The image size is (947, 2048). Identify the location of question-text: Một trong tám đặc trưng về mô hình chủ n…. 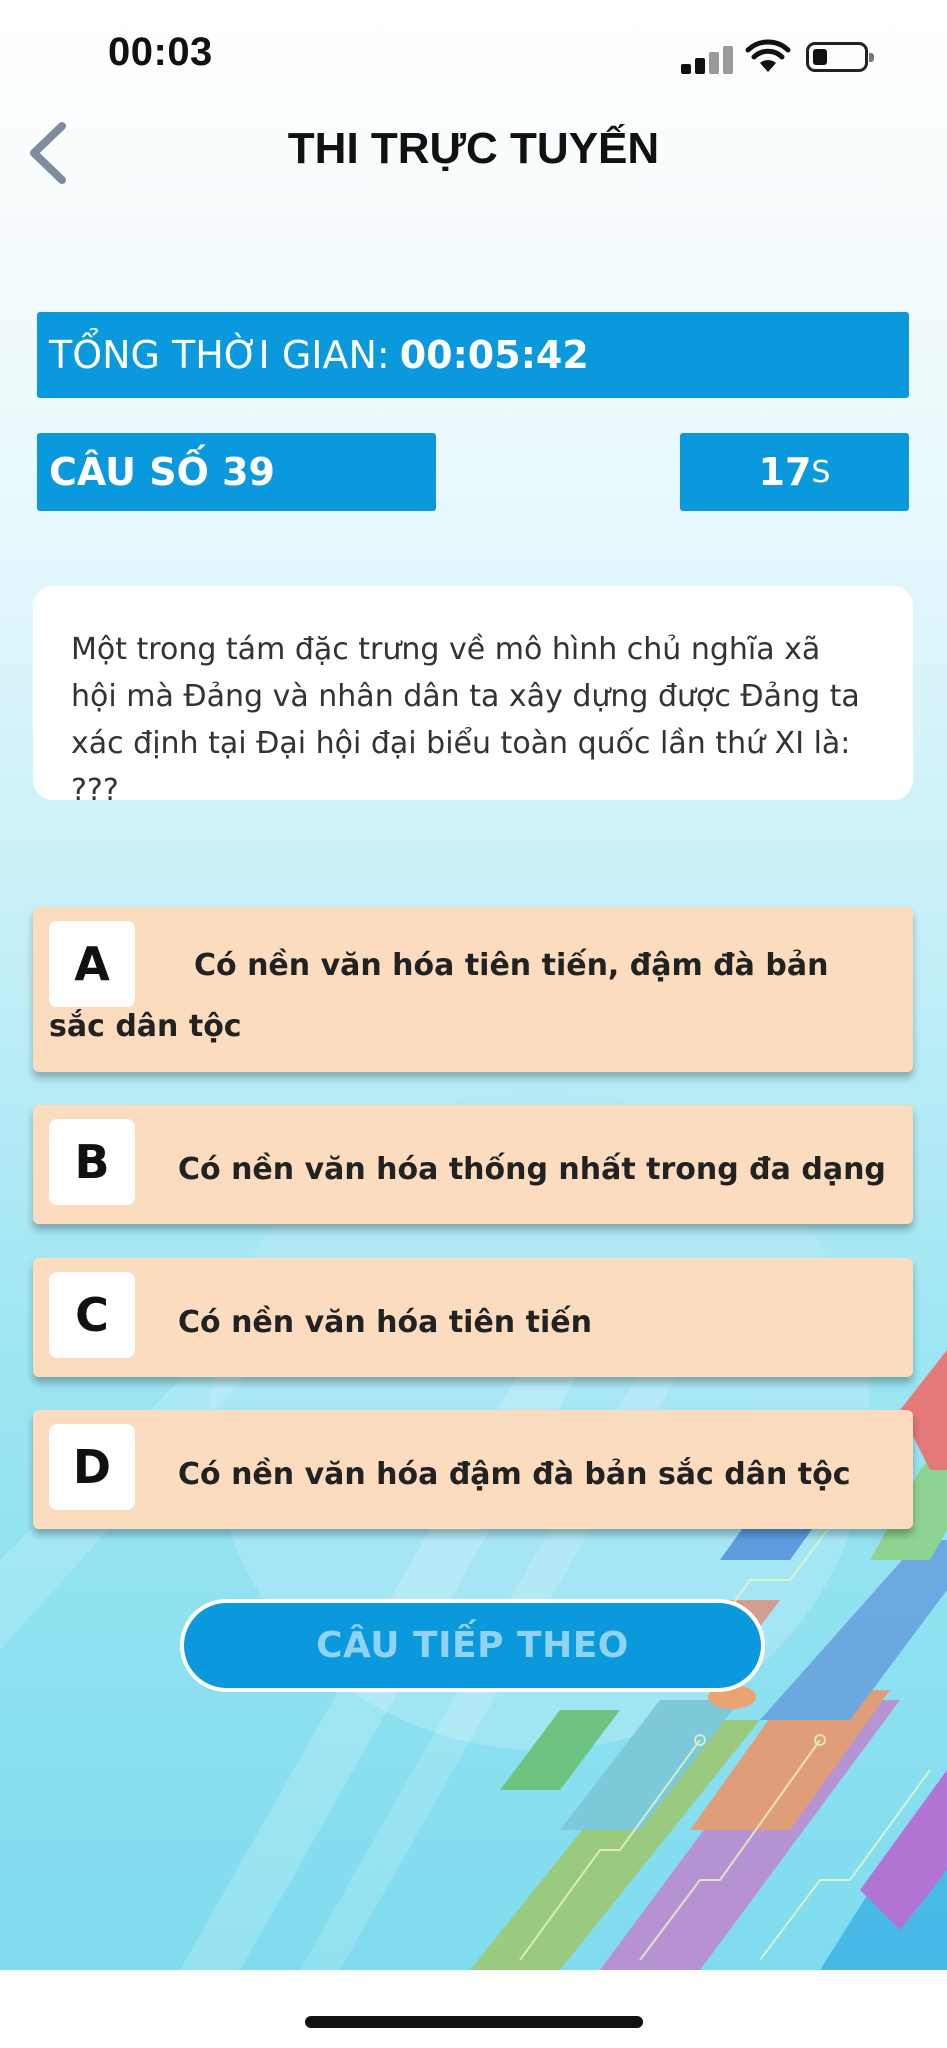
(465, 720).